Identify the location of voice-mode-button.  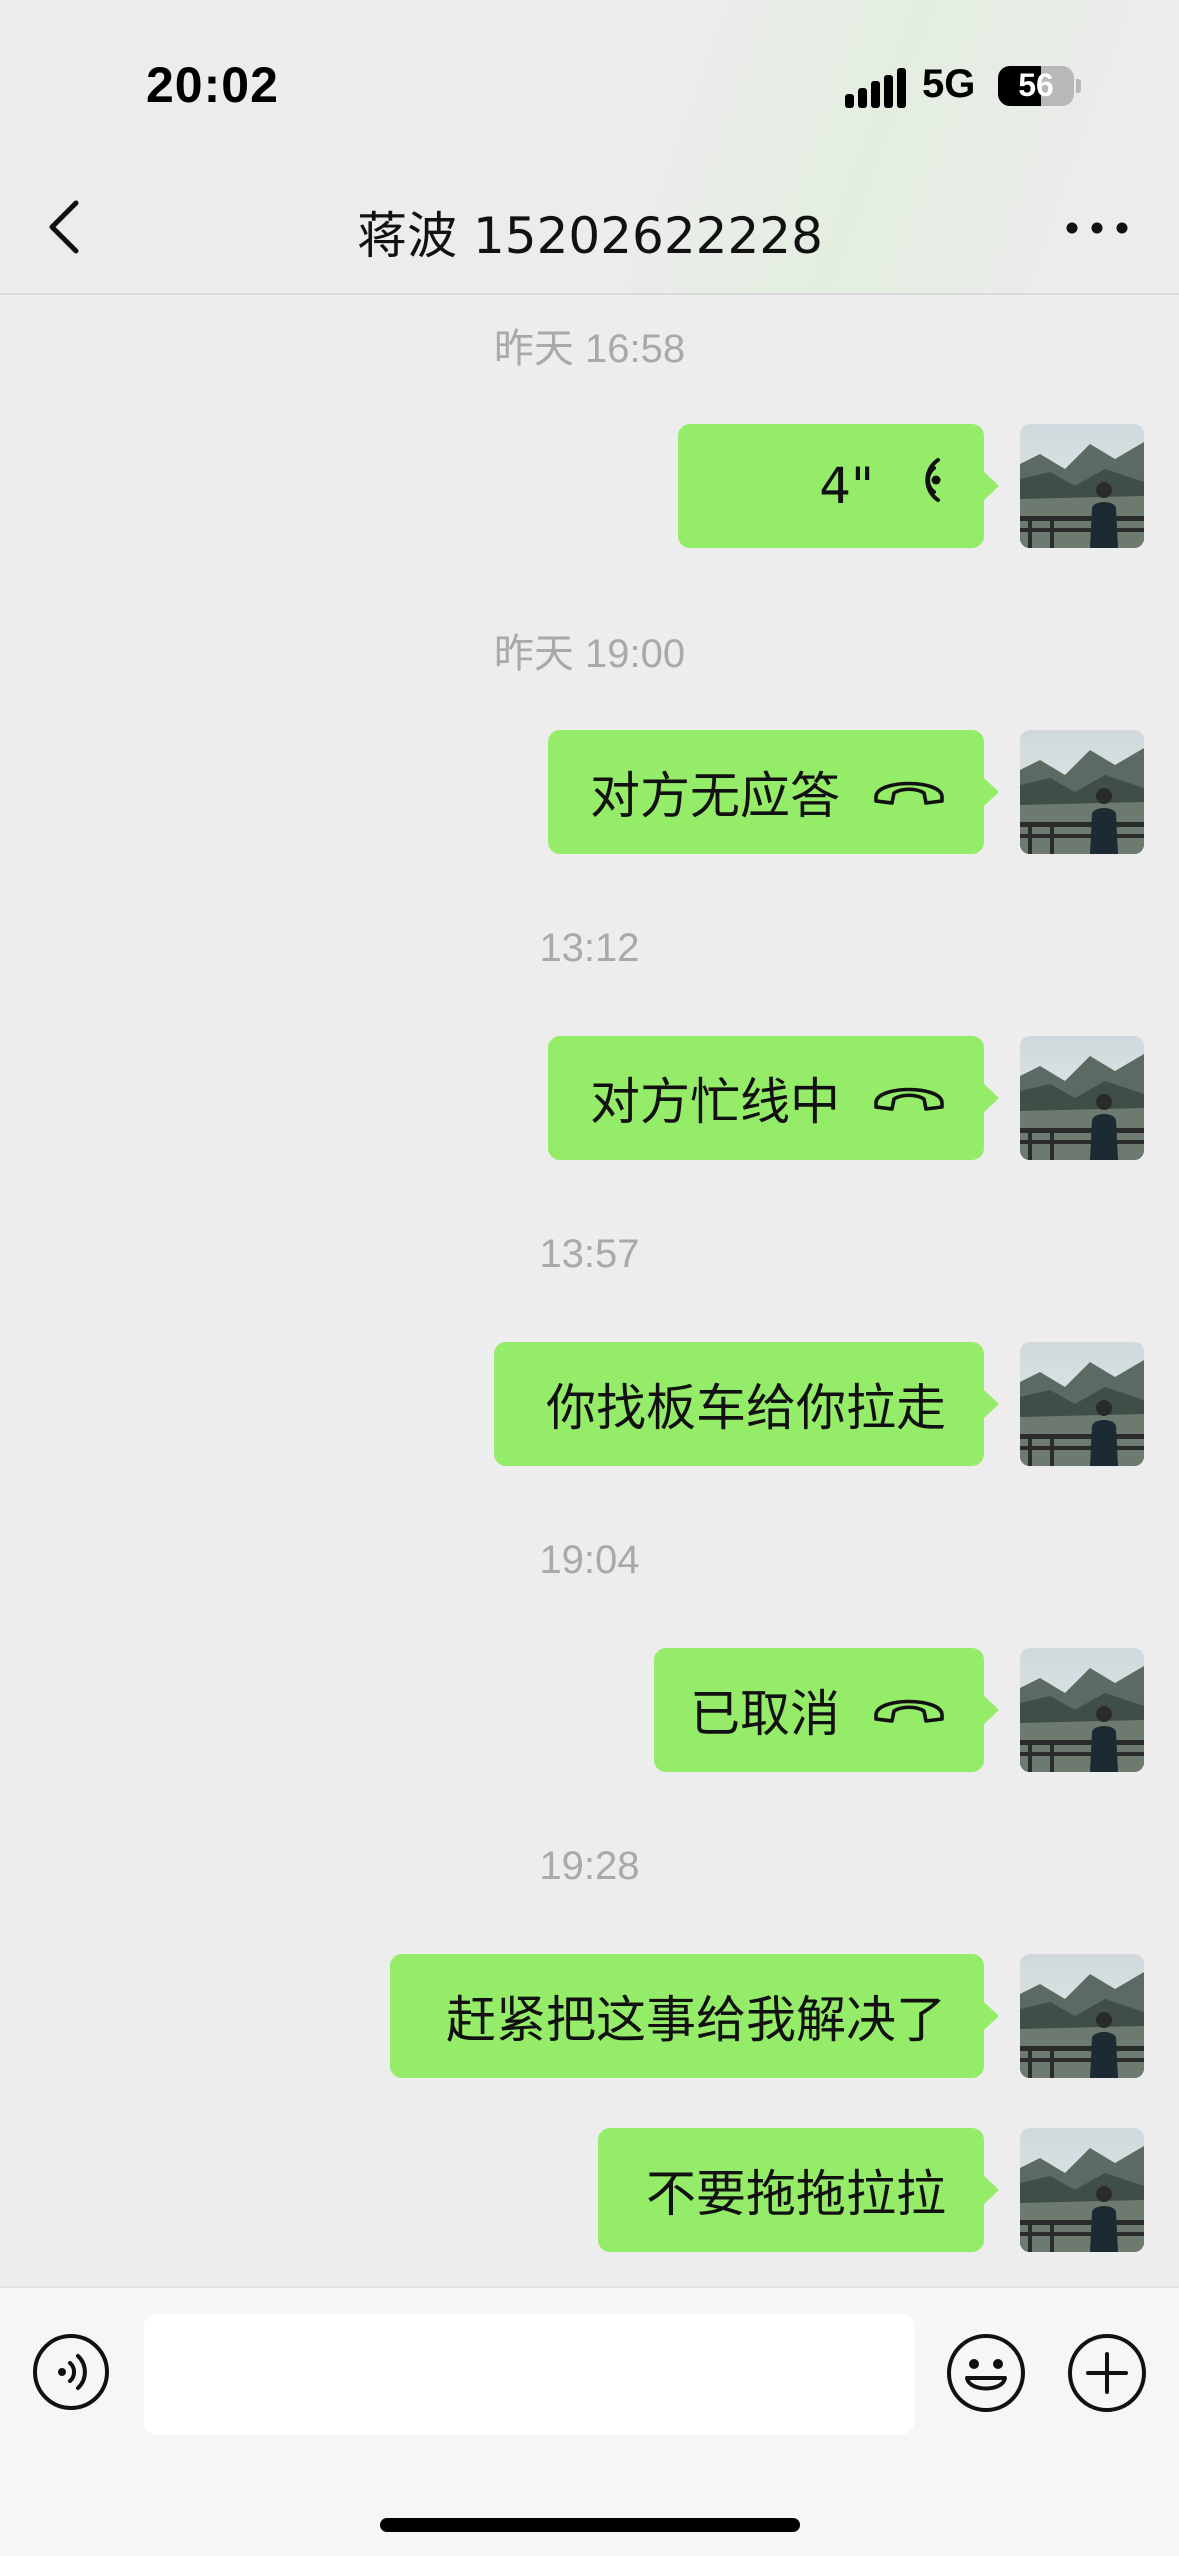
(71, 2372).